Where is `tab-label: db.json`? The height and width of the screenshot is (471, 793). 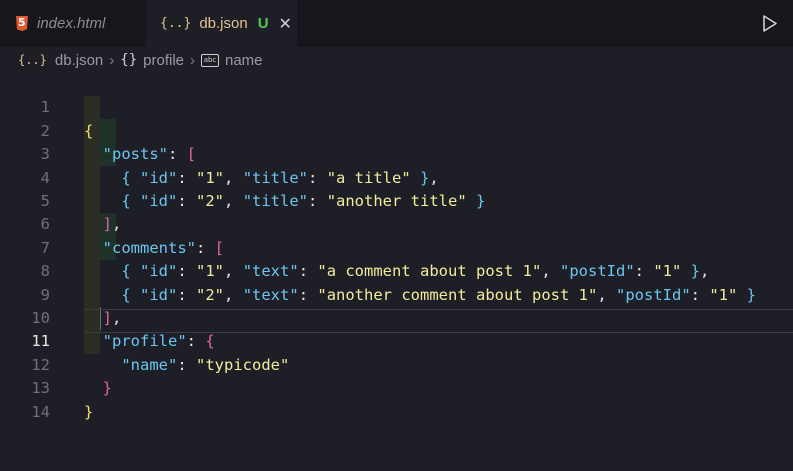 tab-label: db.json is located at coordinates (223, 23).